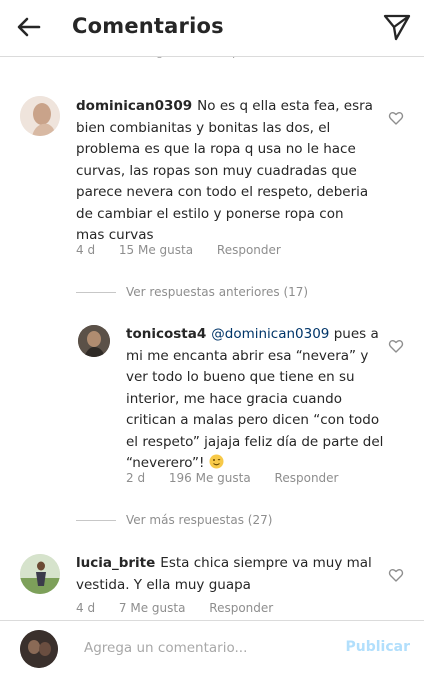  What do you see at coordinates (199, 520) in the screenshot?
I see `view-replies-label: Ver más respuestas (27)` at bounding box center [199, 520].